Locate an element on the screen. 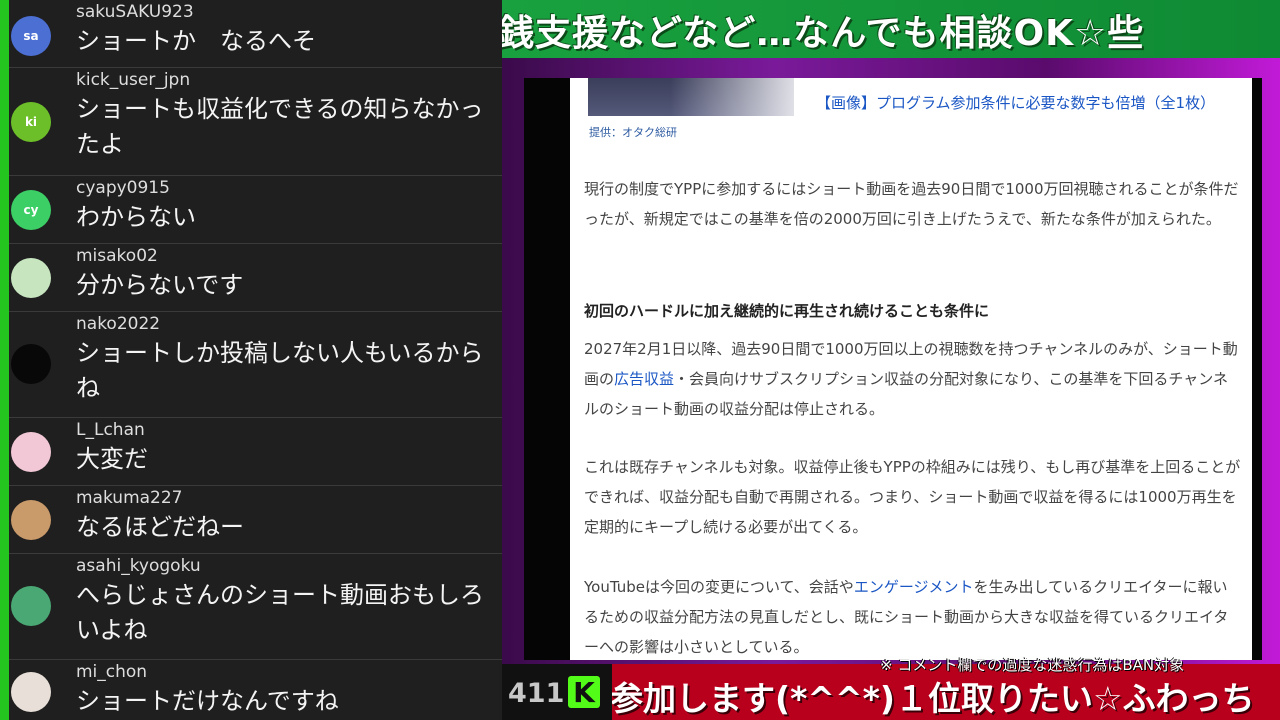 The image size is (1280, 720). chat-username: L_Lchan is located at coordinates (110, 430).